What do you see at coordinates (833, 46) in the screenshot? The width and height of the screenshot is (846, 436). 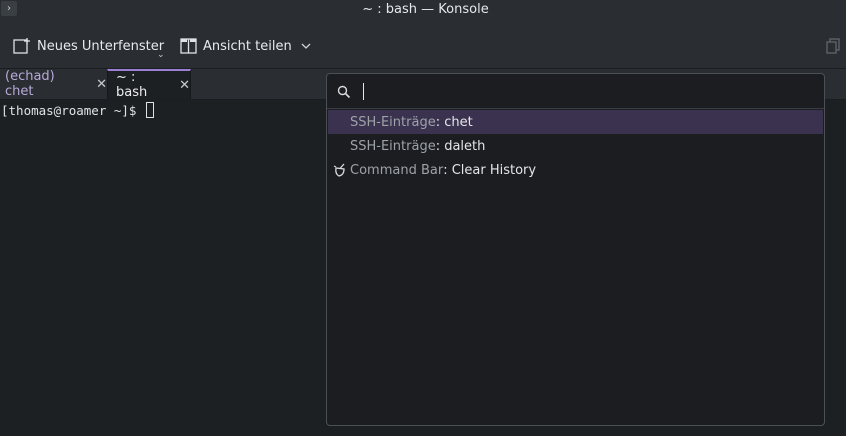 I see `copy-icon` at bounding box center [833, 46].